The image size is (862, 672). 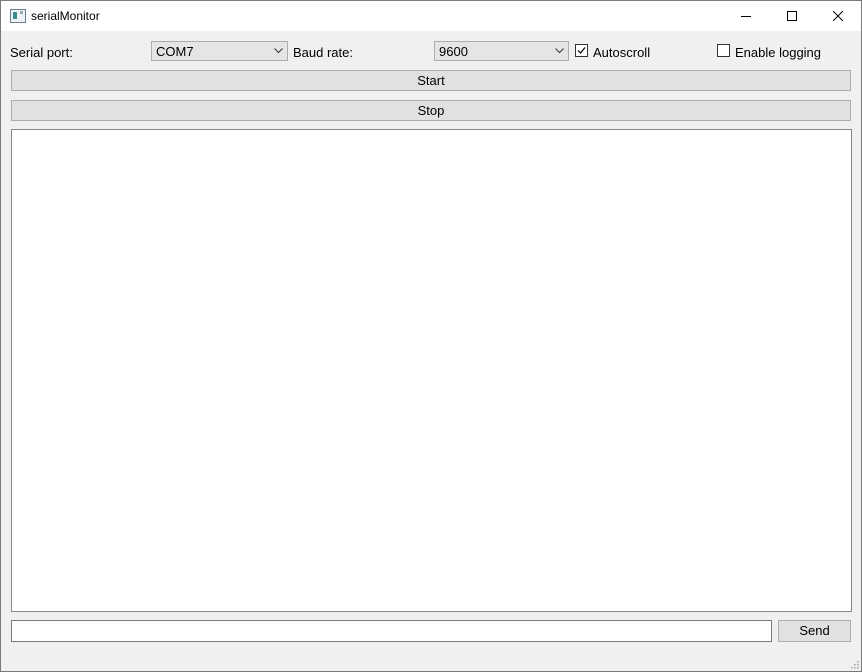 I want to click on send-input, so click(x=391, y=631).